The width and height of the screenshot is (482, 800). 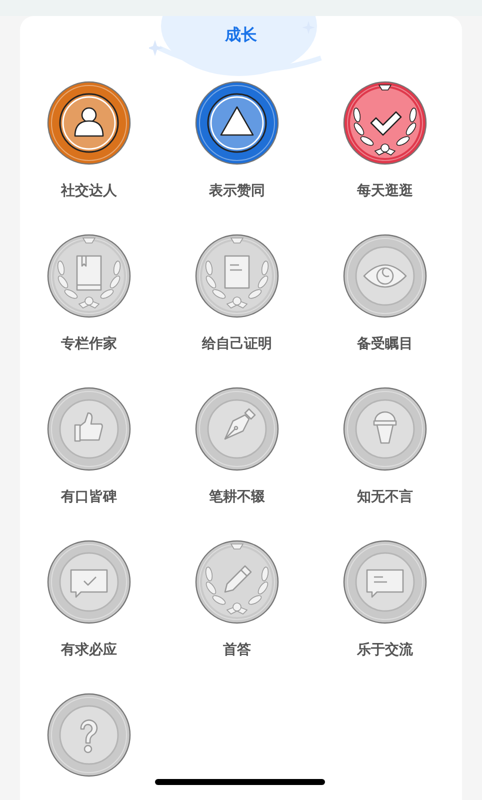 What do you see at coordinates (89, 276) in the screenshot?
I see `book-medal-icon` at bounding box center [89, 276].